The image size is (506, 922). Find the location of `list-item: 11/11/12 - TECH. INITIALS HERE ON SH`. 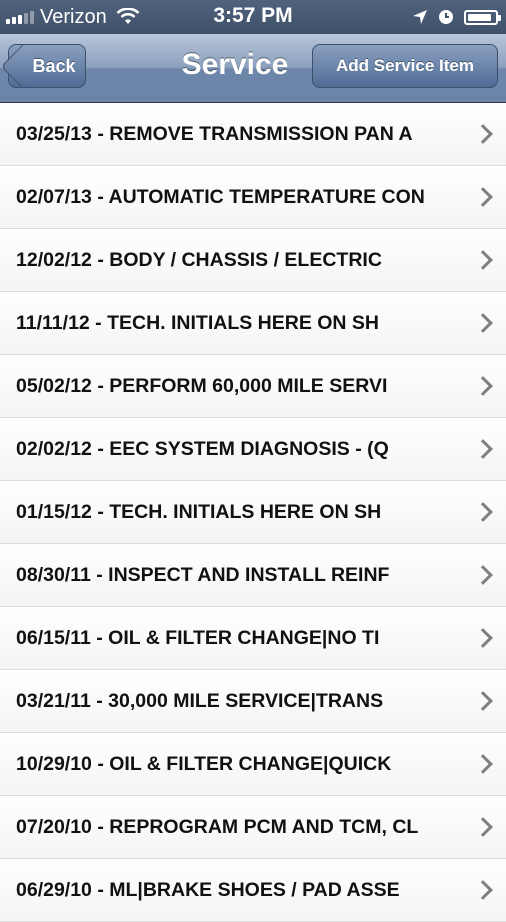

list-item: 11/11/12 - TECH. INITIALS HERE ON SH is located at coordinates (253, 323).